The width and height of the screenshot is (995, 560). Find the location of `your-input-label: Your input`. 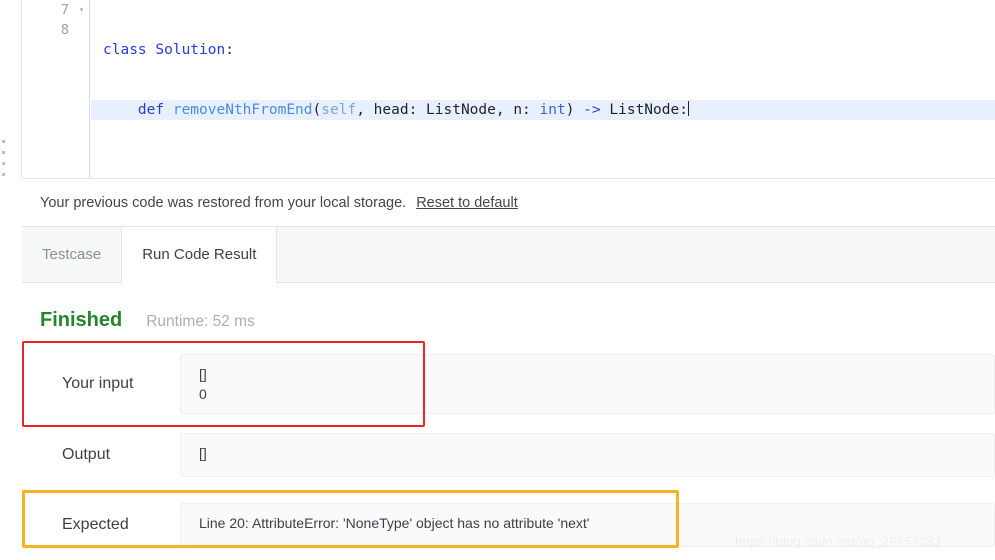

your-input-label: Your input is located at coordinates (98, 383).